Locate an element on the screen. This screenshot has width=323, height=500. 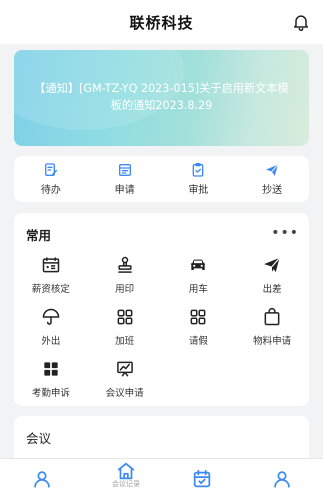
common-item-leave: 请假 is located at coordinates (199, 327).